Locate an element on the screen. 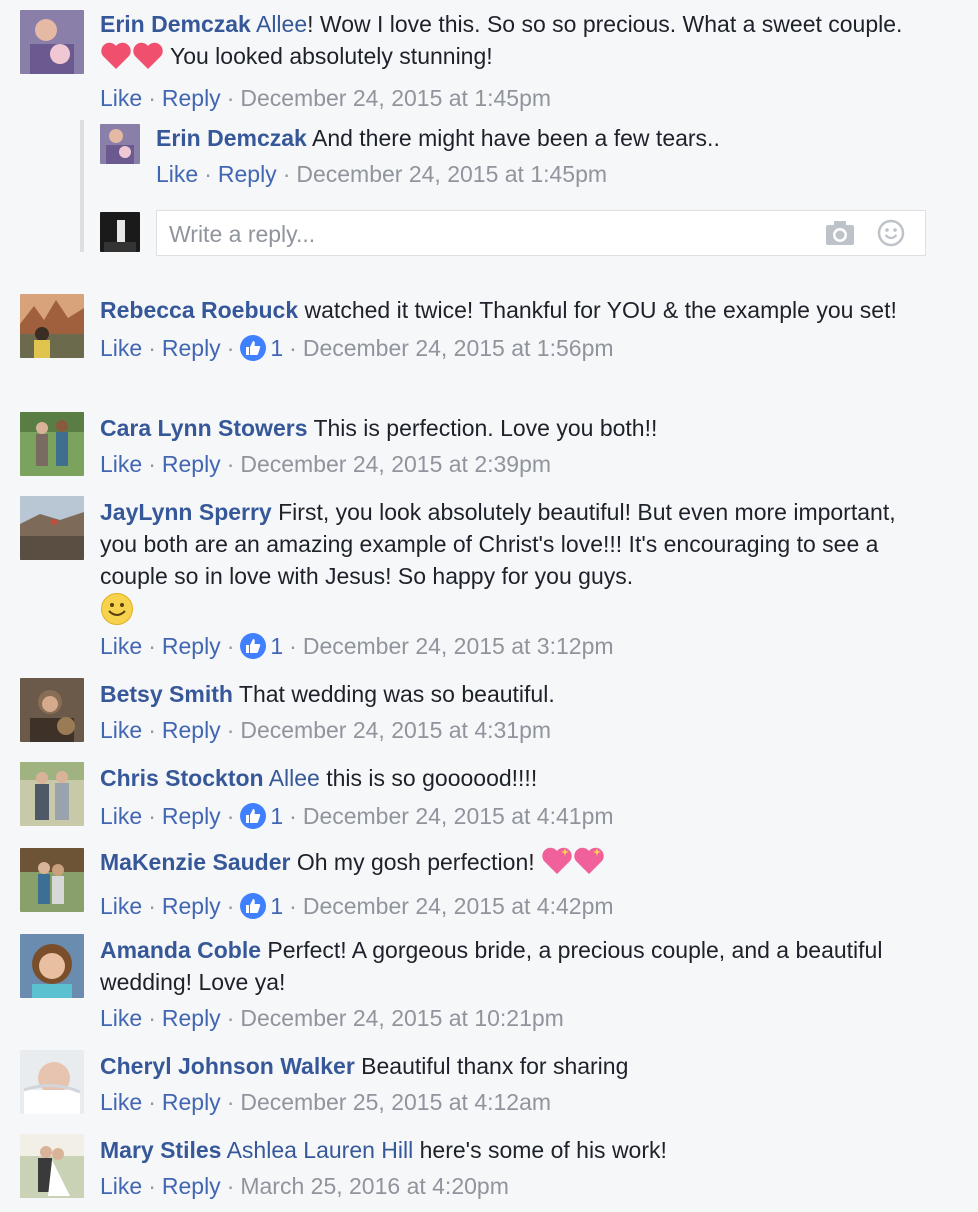 The height and width of the screenshot is (1212, 978). camera-icon is located at coordinates (840, 237).